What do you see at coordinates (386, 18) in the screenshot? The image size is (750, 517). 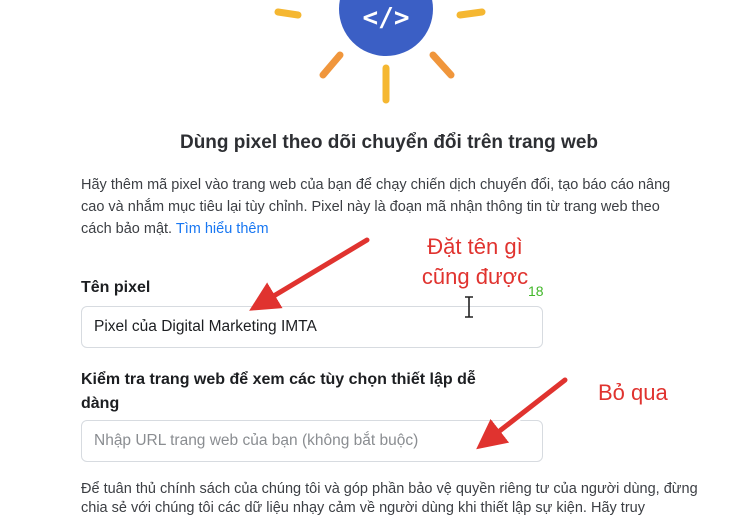 I see `code-glyph: </>` at bounding box center [386, 18].